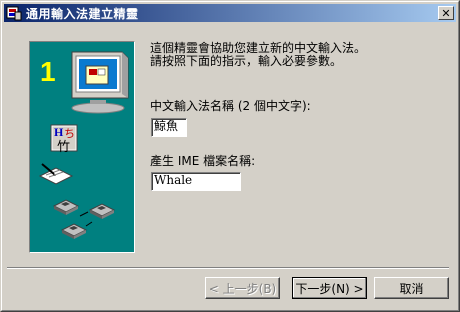 Image resolution: width=460 pixels, height=312 pixels. I want to click on window-title: 通用輸入法建立精靈, so click(82, 13).